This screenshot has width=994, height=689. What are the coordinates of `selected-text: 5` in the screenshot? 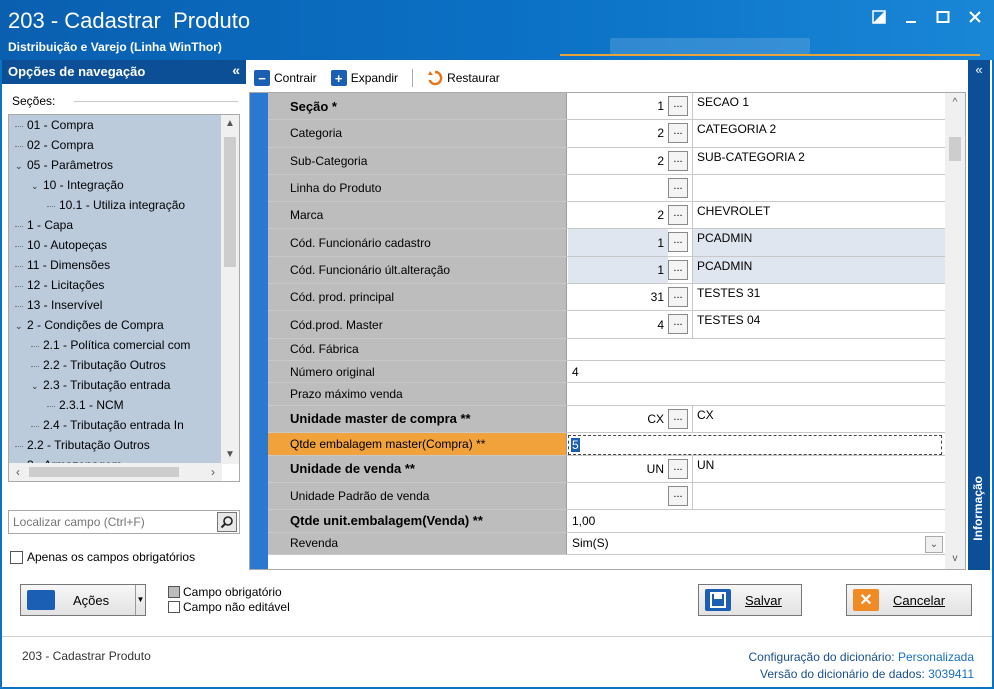 It's located at (575, 445).